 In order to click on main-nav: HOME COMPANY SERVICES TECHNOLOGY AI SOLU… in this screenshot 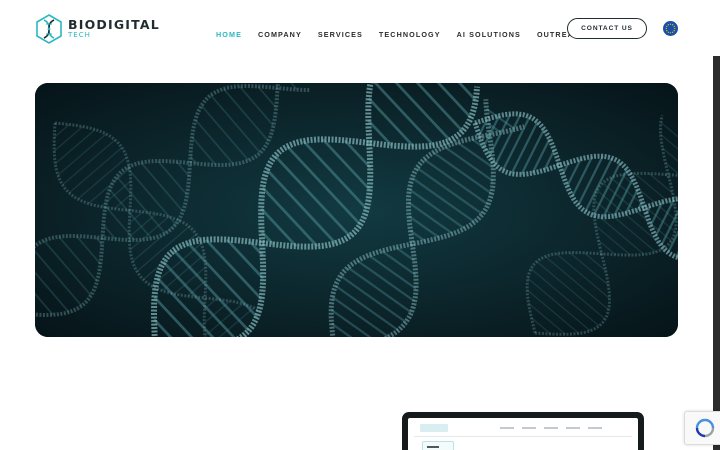, I will do `click(409, 34)`.